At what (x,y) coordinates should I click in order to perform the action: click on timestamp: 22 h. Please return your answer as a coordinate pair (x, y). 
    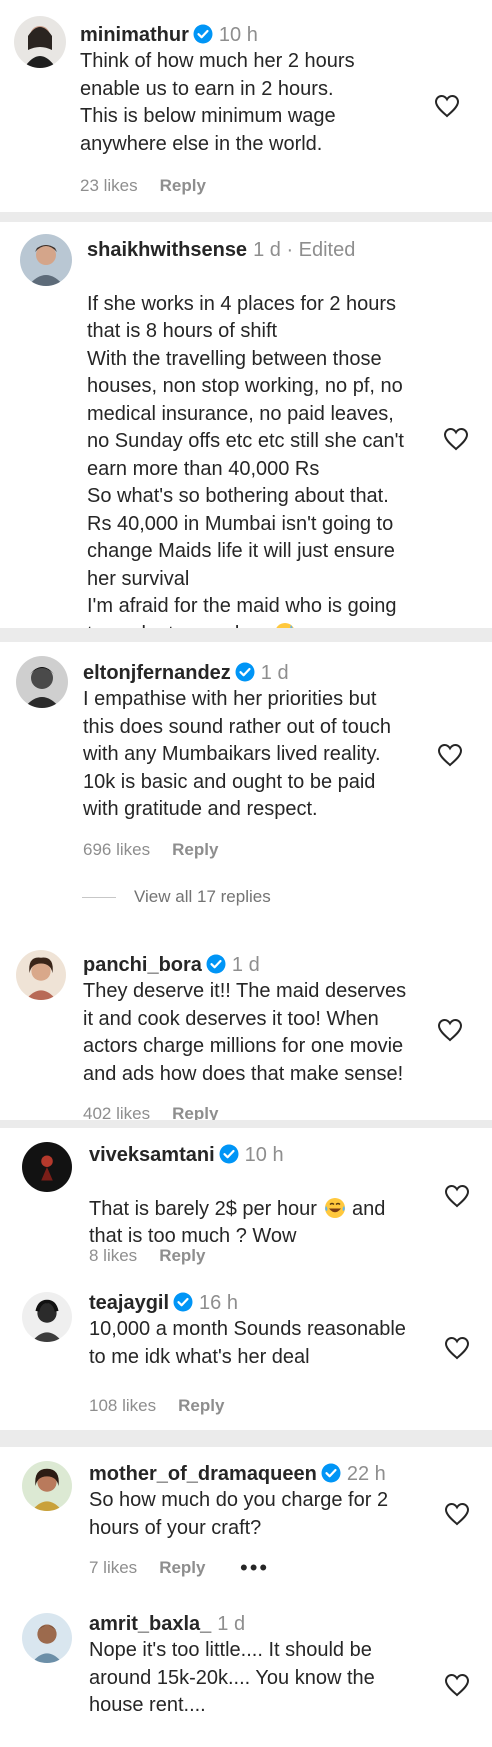
    Looking at the image, I should click on (366, 1474).